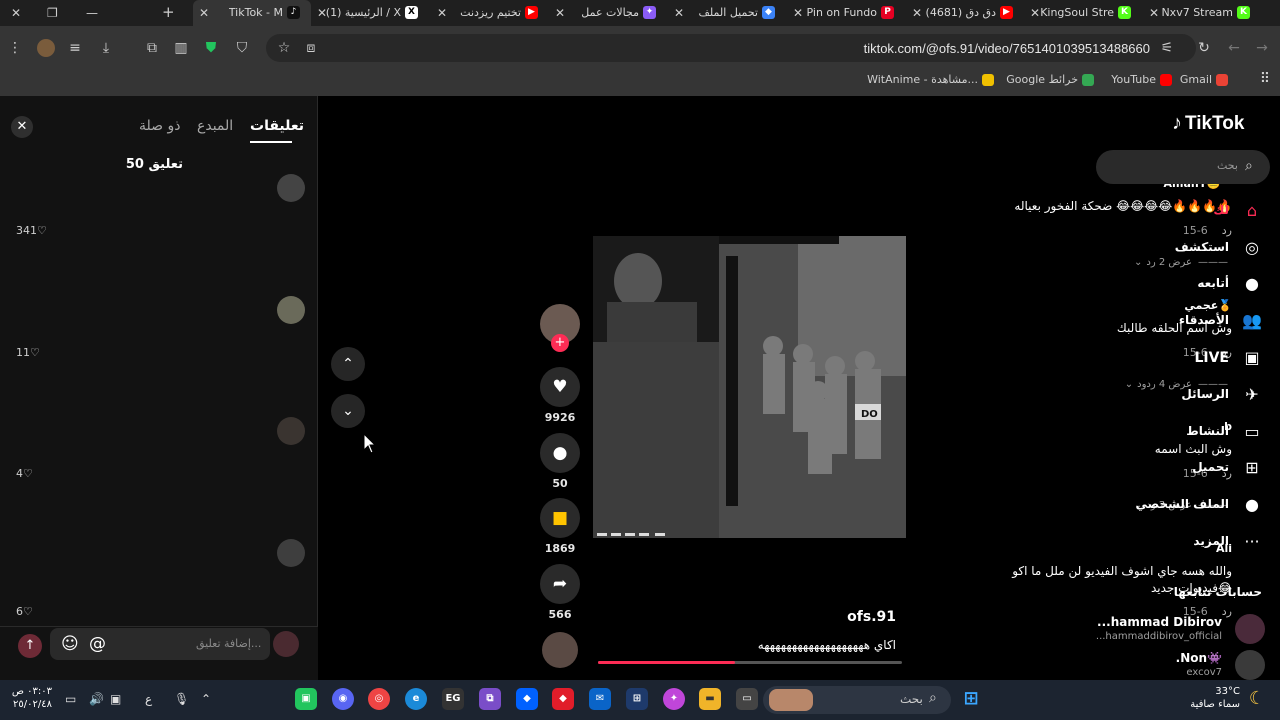 This screenshot has height=720, width=1280. I want to click on window-controls: ✕ ❐ —, so click(75, 13).